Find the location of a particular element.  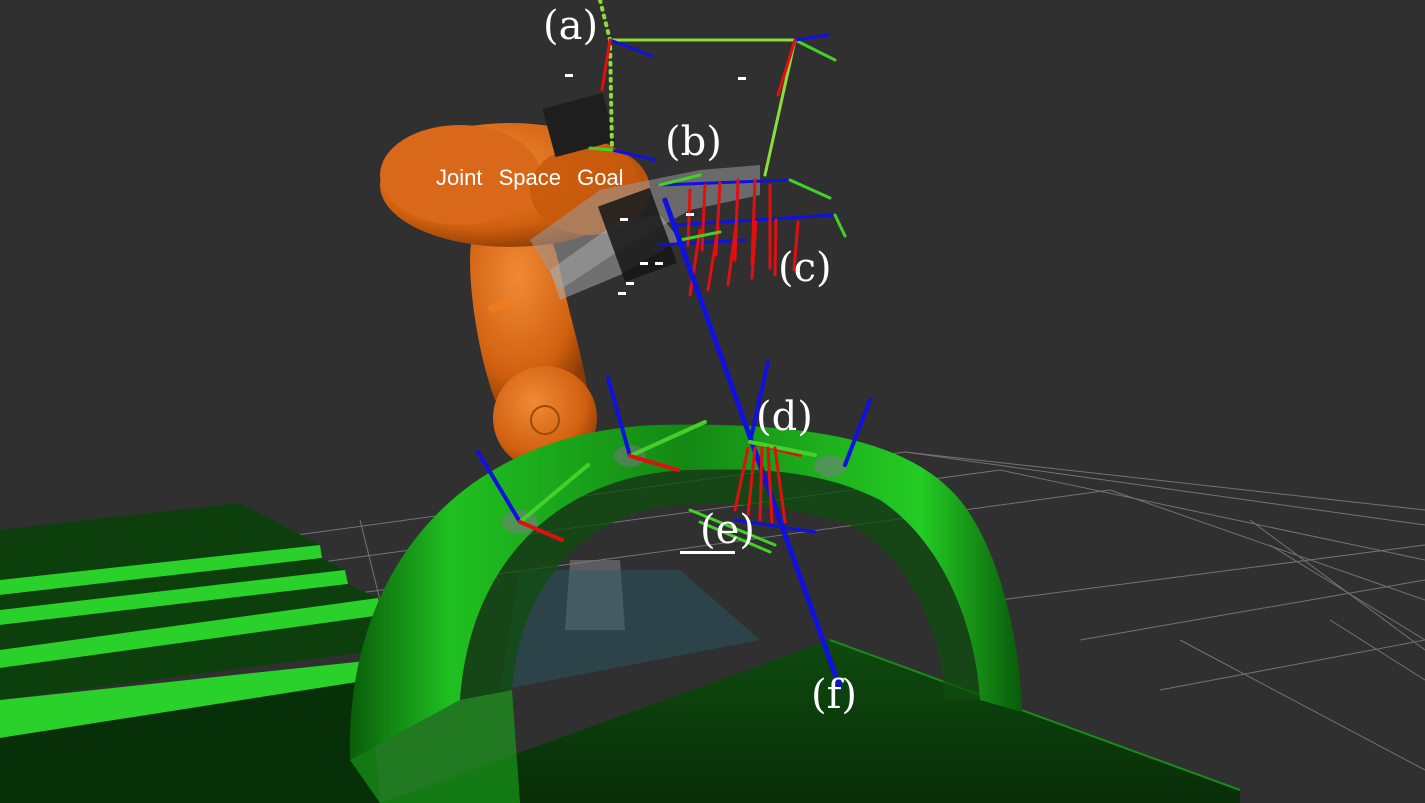

label-a: (a) is located at coordinates (571, 26).